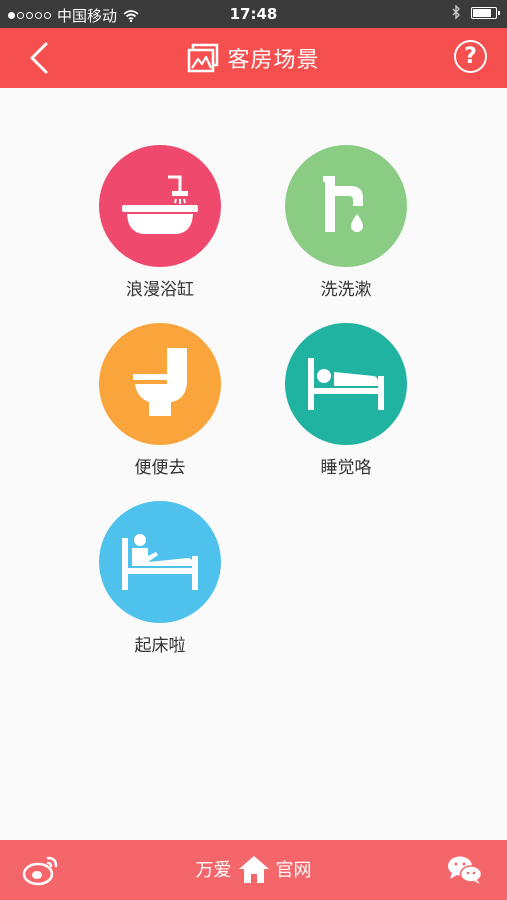  I want to click on official-site-text: 官网, so click(293, 870).